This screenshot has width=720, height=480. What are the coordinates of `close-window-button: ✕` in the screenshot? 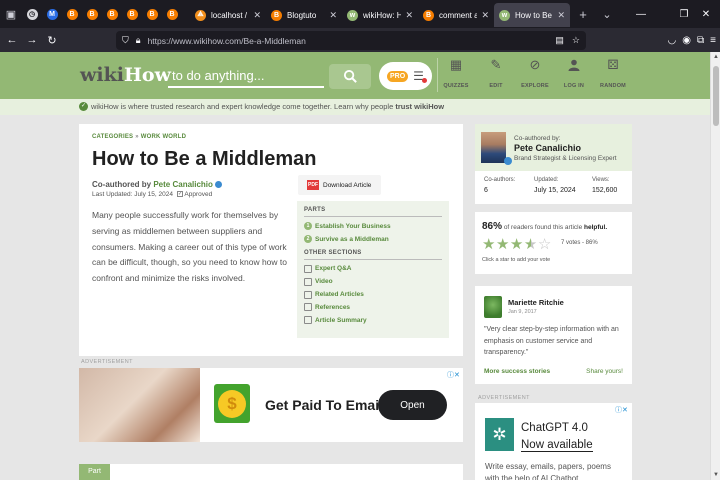 It's located at (706, 14).